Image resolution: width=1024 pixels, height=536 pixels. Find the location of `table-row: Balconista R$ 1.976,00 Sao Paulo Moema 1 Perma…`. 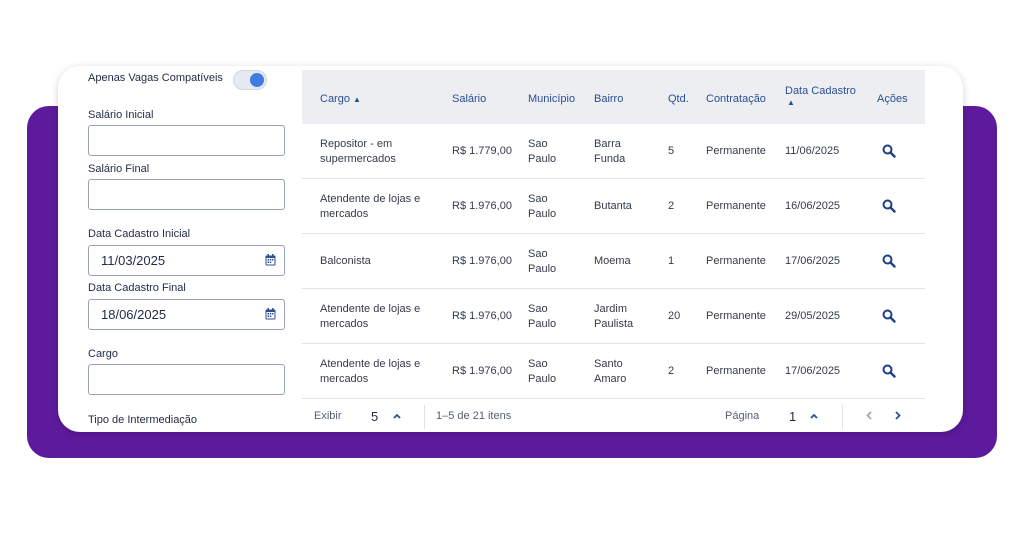

table-row: Balconista R$ 1.976,00 Sao Paulo Moema 1 Perma… is located at coordinates (613, 261).